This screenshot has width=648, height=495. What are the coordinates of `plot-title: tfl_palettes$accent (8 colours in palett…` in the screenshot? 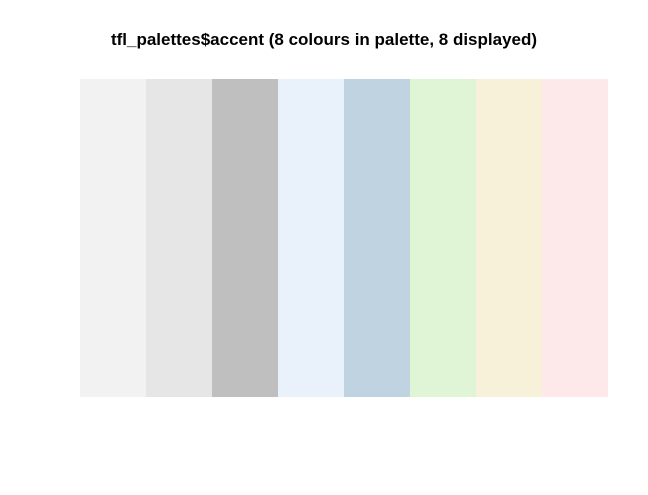 It's located at (324, 39).